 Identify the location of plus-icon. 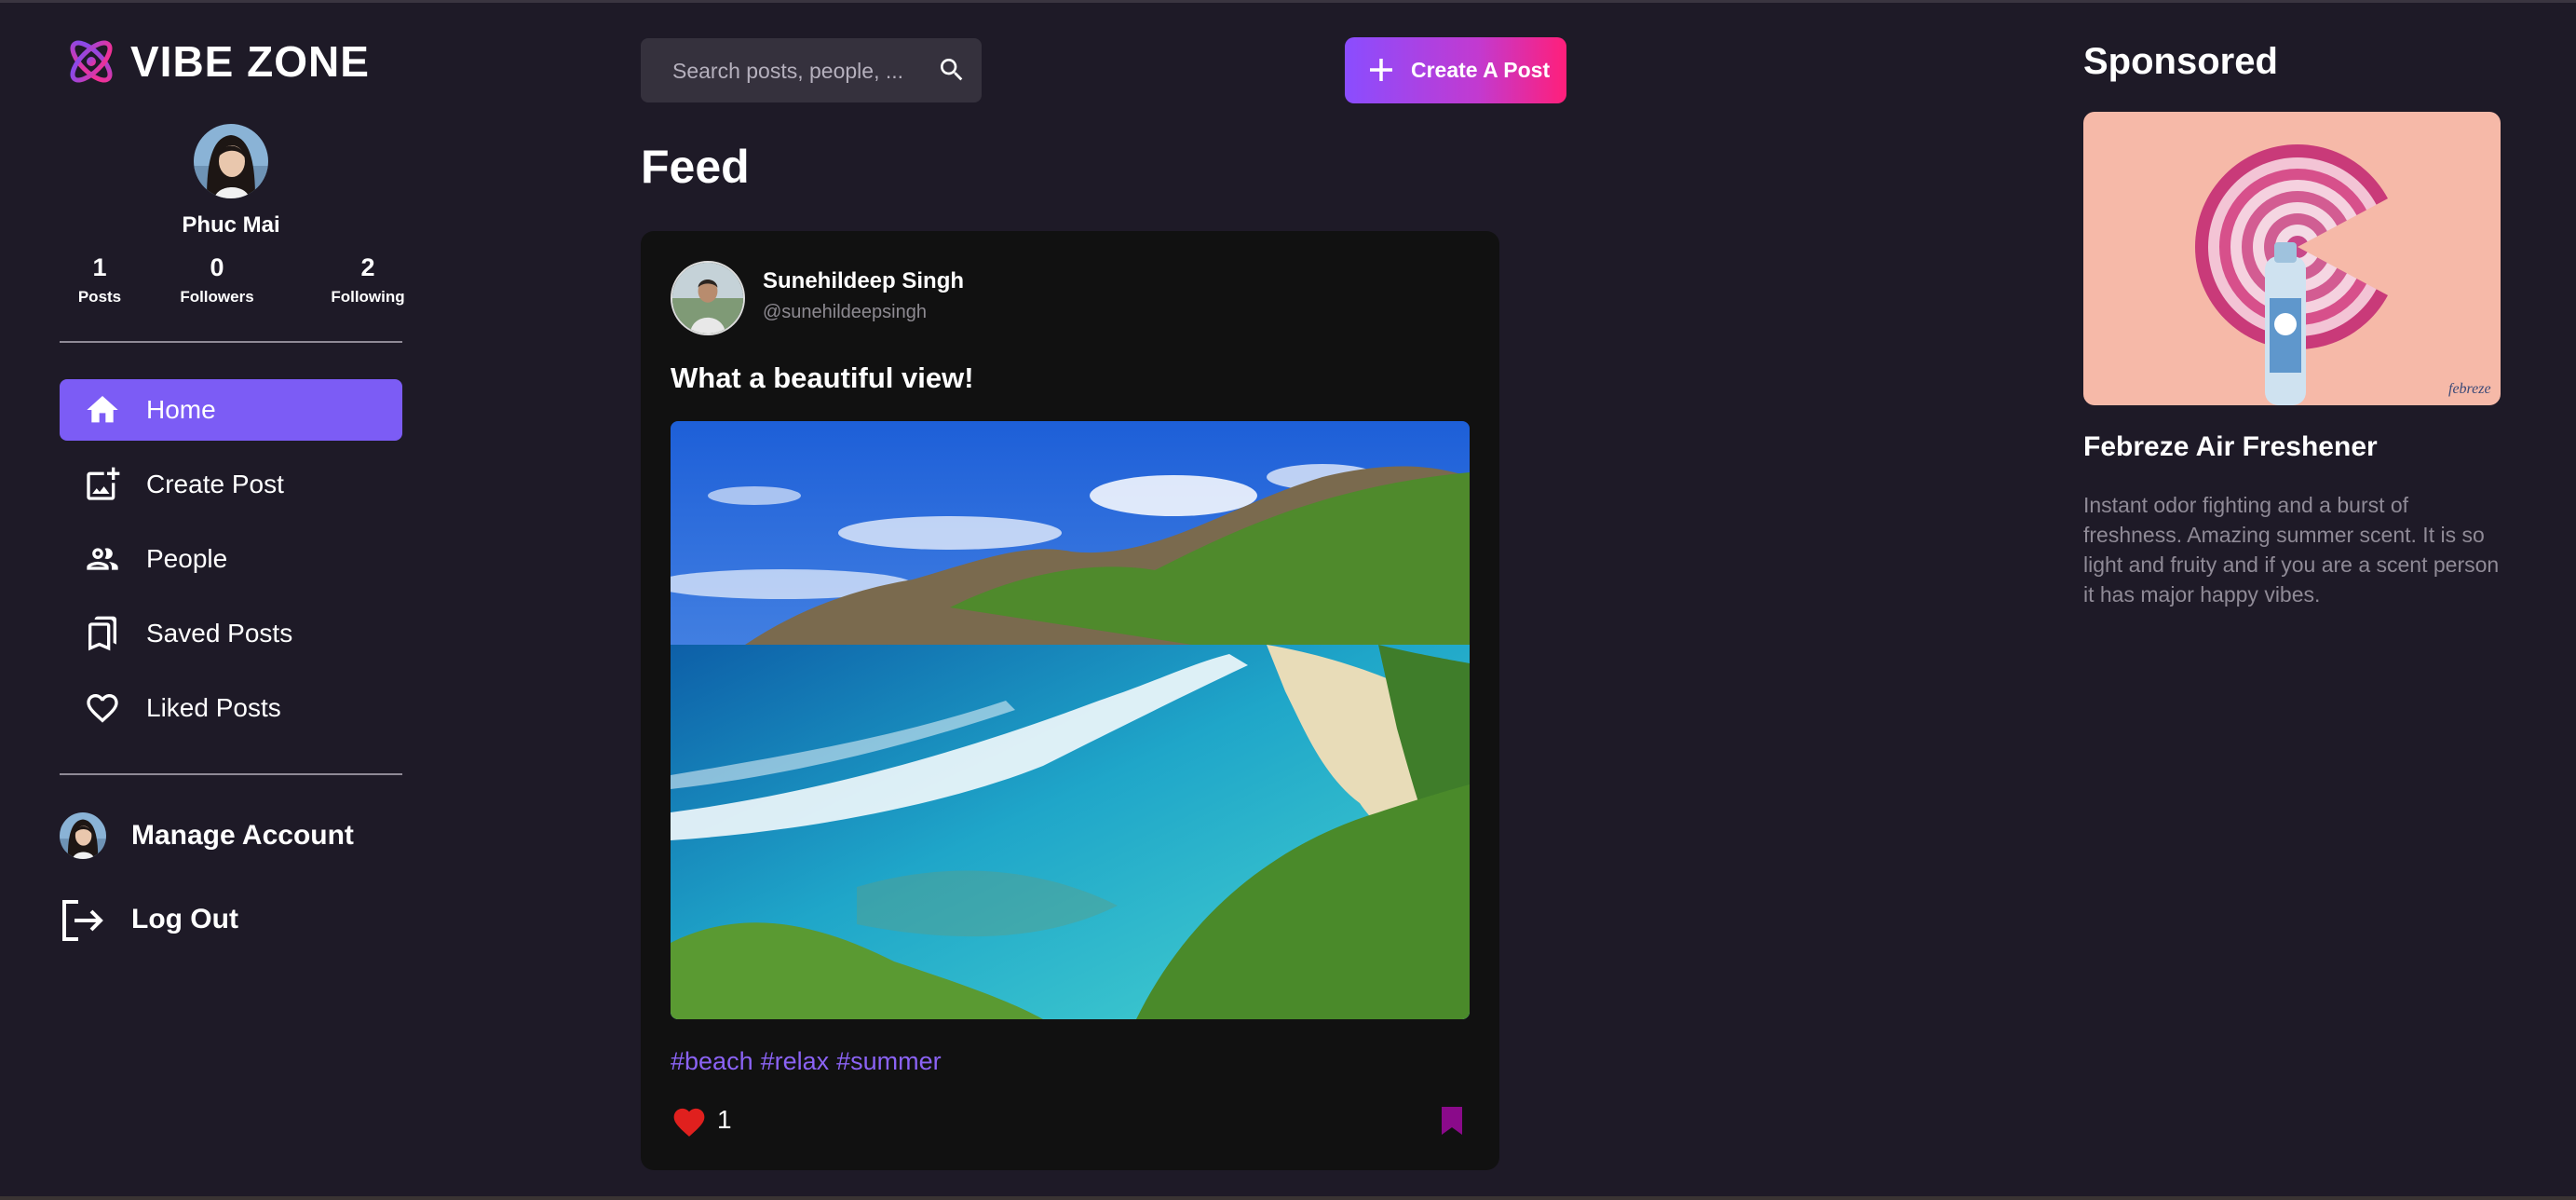
(1381, 70).